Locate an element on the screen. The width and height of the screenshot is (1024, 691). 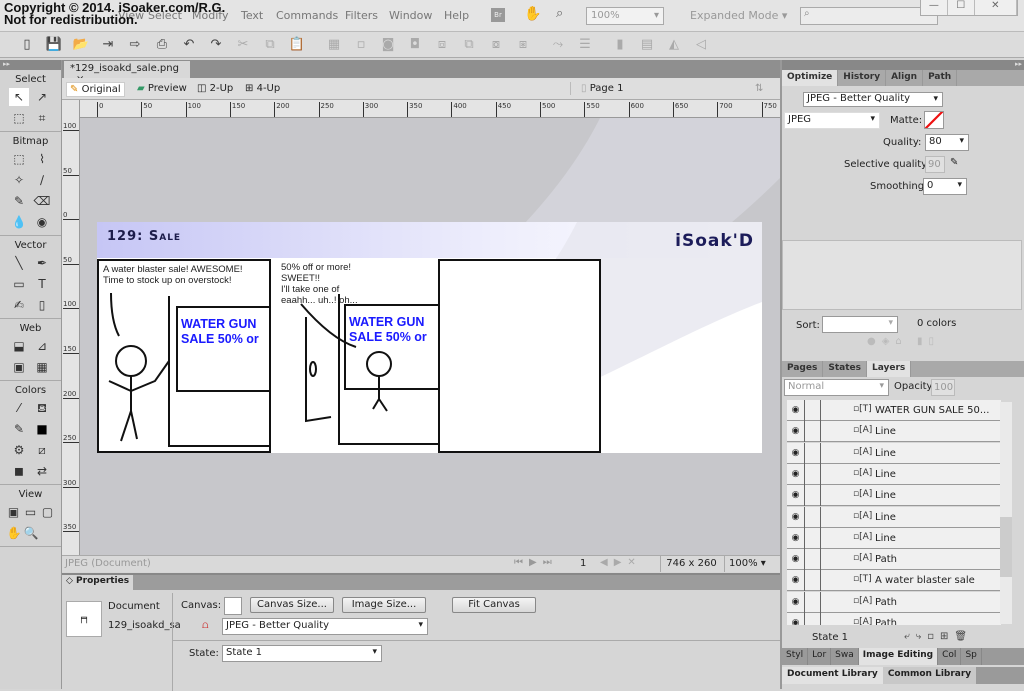
page-nav-icon: ⇅ is located at coordinates (759, 88).